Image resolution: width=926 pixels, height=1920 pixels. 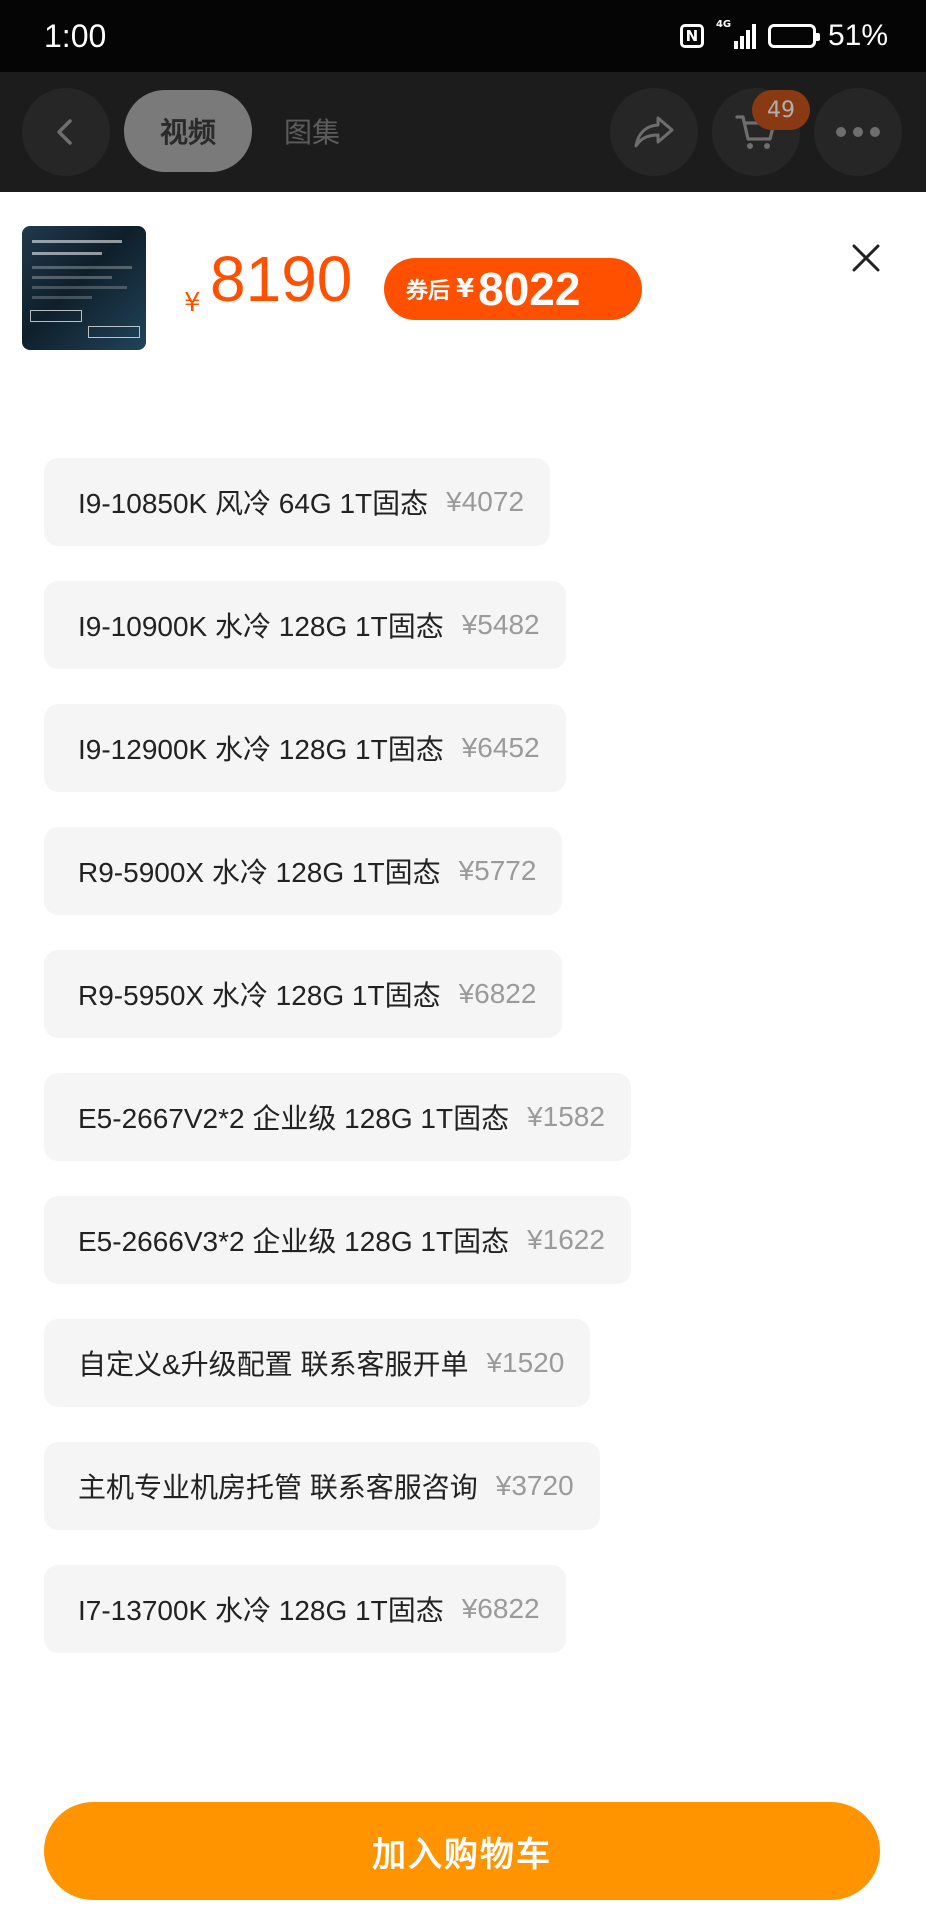 What do you see at coordinates (793, 36) in the screenshot?
I see `battery-icon` at bounding box center [793, 36].